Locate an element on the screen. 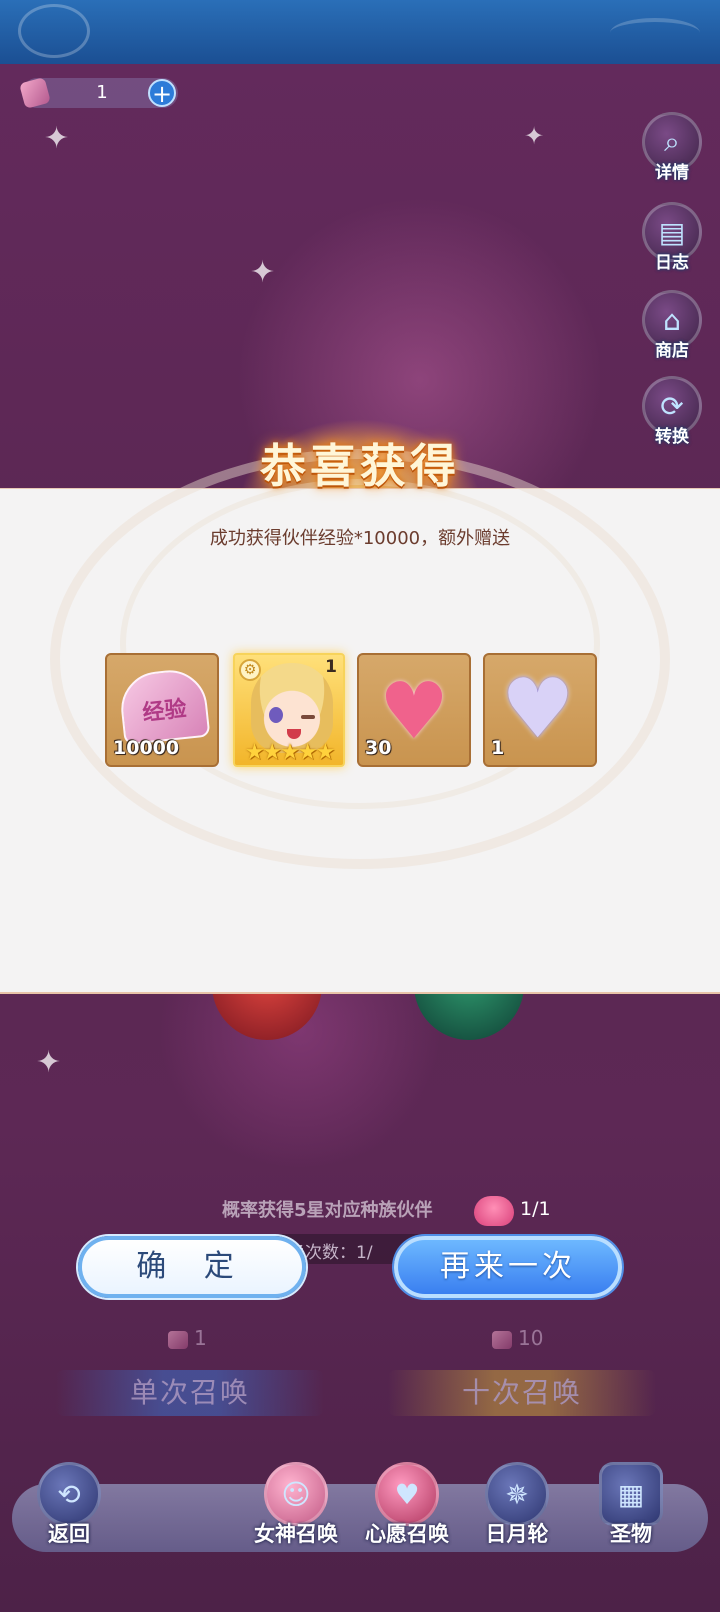 Image resolution: width=720 pixels, height=1612 pixels. hero-eye is located at coordinates (276, 715).